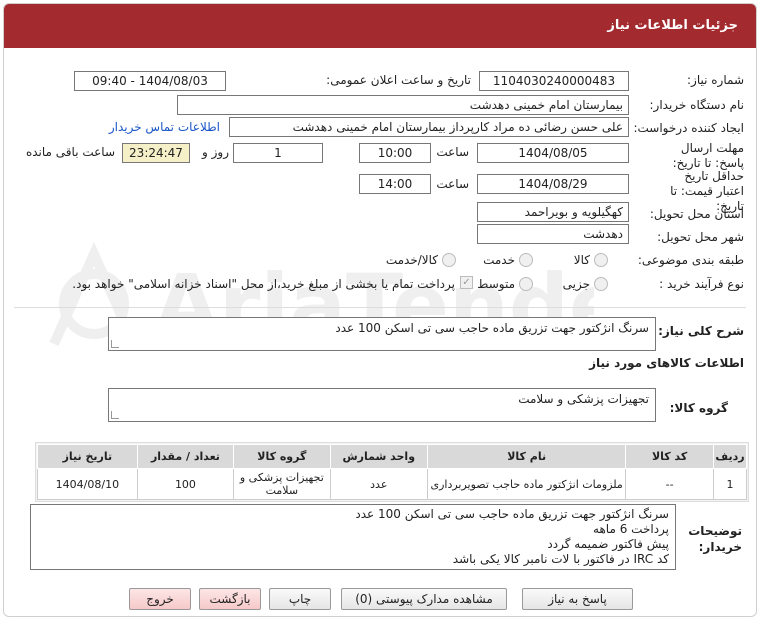 This screenshot has height=622, width=761. I want to click on print-button: چاپ, so click(300, 599).